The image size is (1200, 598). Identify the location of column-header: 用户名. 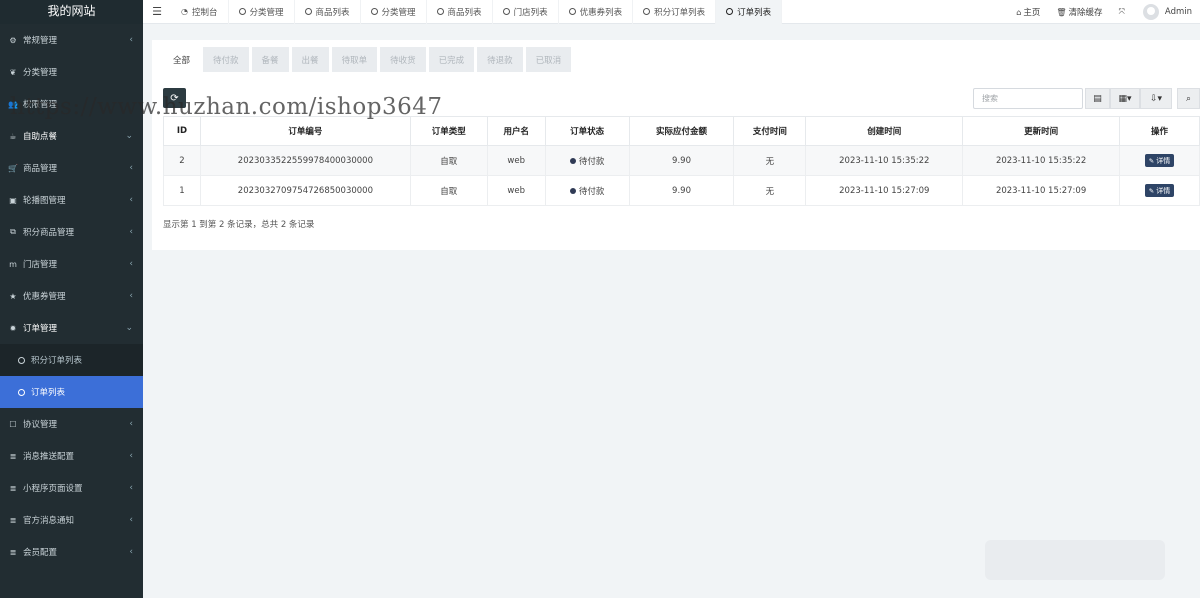
(516, 131).